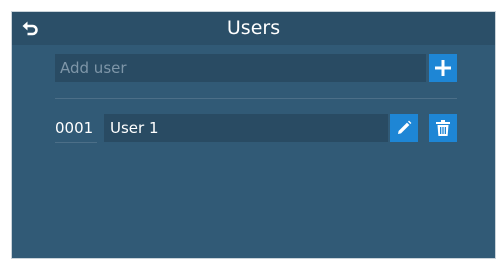 Image resolution: width=499 pixels, height=262 pixels. I want to click on back-arrow-icon, so click(30, 28).